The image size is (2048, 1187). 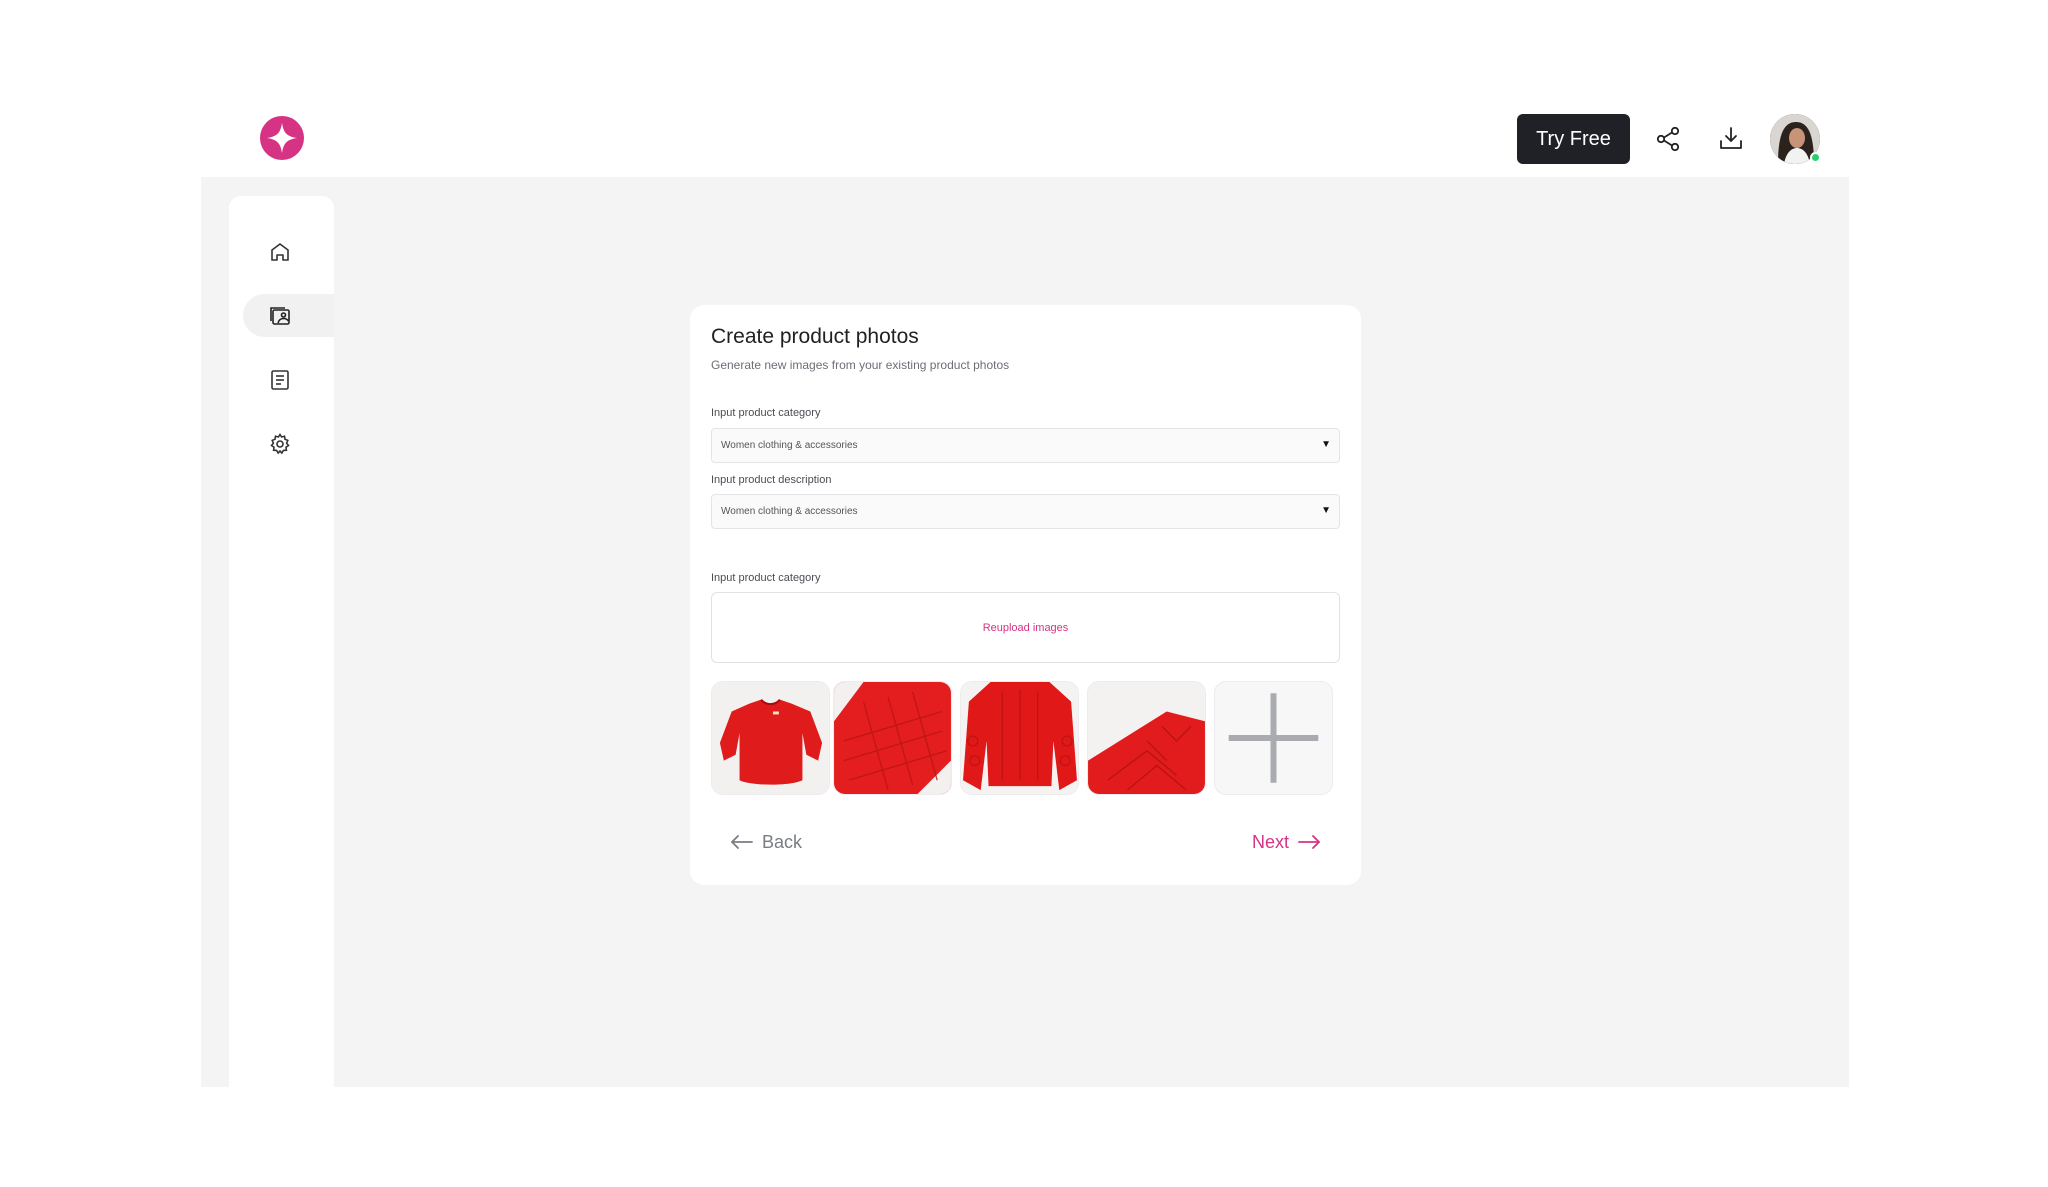 I want to click on description-select: Women clothing & accessories ▼, so click(x=1025, y=511).